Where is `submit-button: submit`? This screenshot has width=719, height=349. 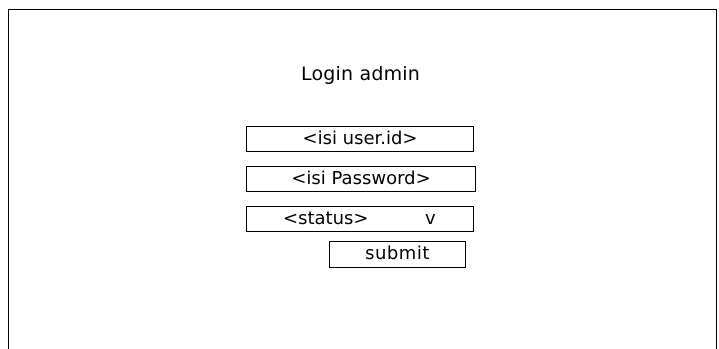 submit-button: submit is located at coordinates (397, 254).